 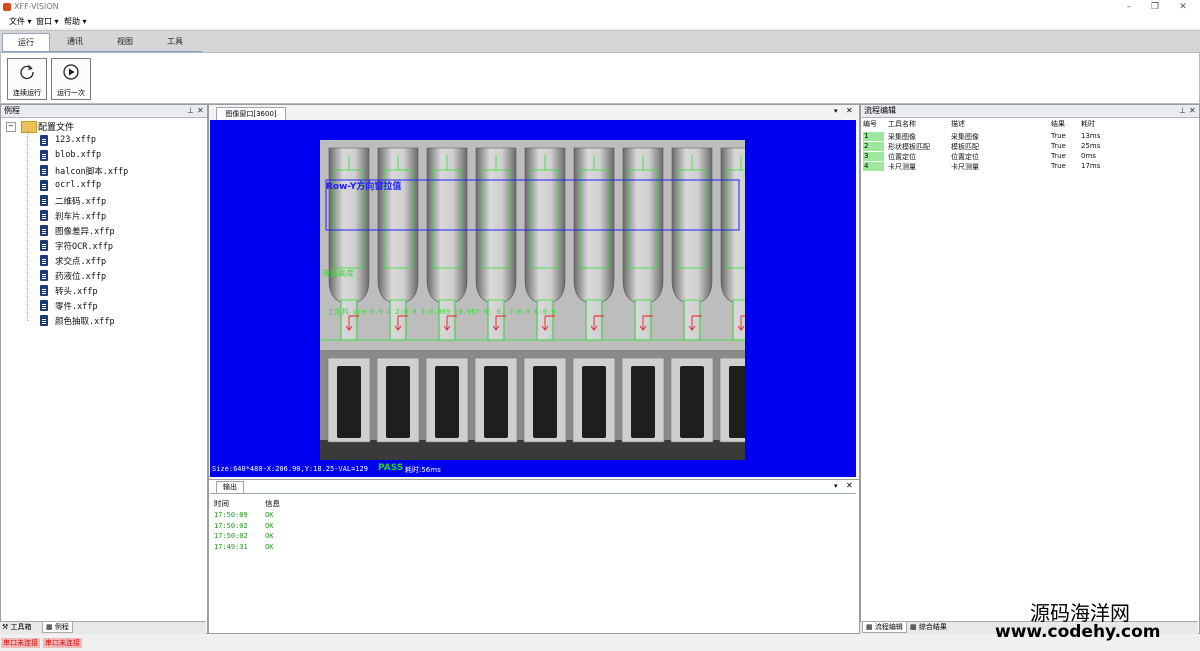 What do you see at coordinates (104, 369) in the screenshot?
I see `examples-panel: 例程 ⊥ ✕` at bounding box center [104, 369].